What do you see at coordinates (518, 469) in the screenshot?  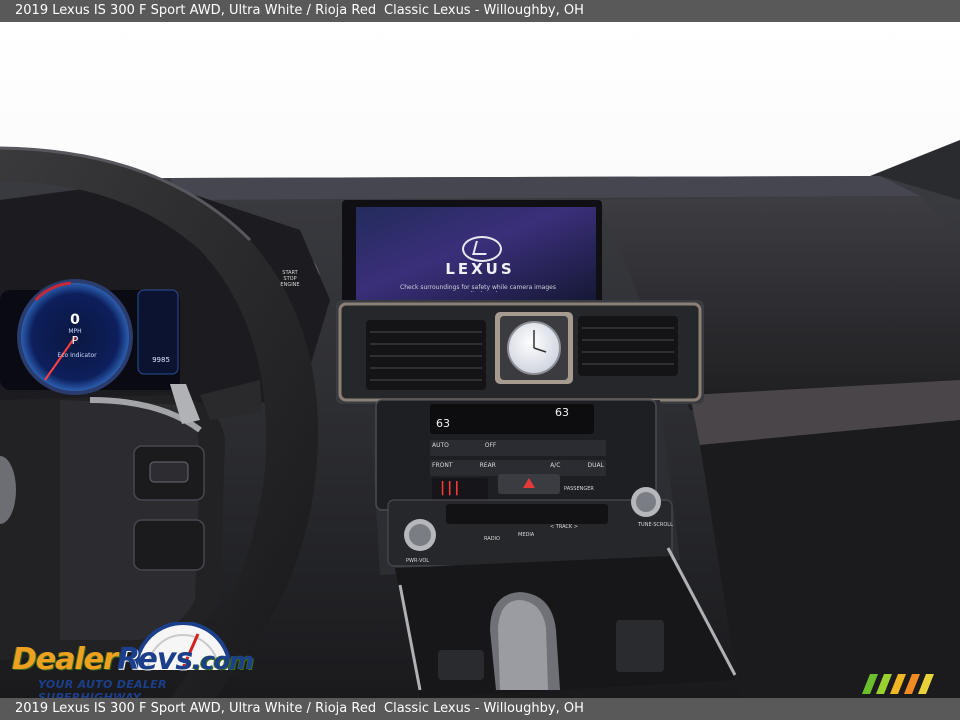 I see `climate-row-2: FRONT REAR A/C DUAL` at bounding box center [518, 469].